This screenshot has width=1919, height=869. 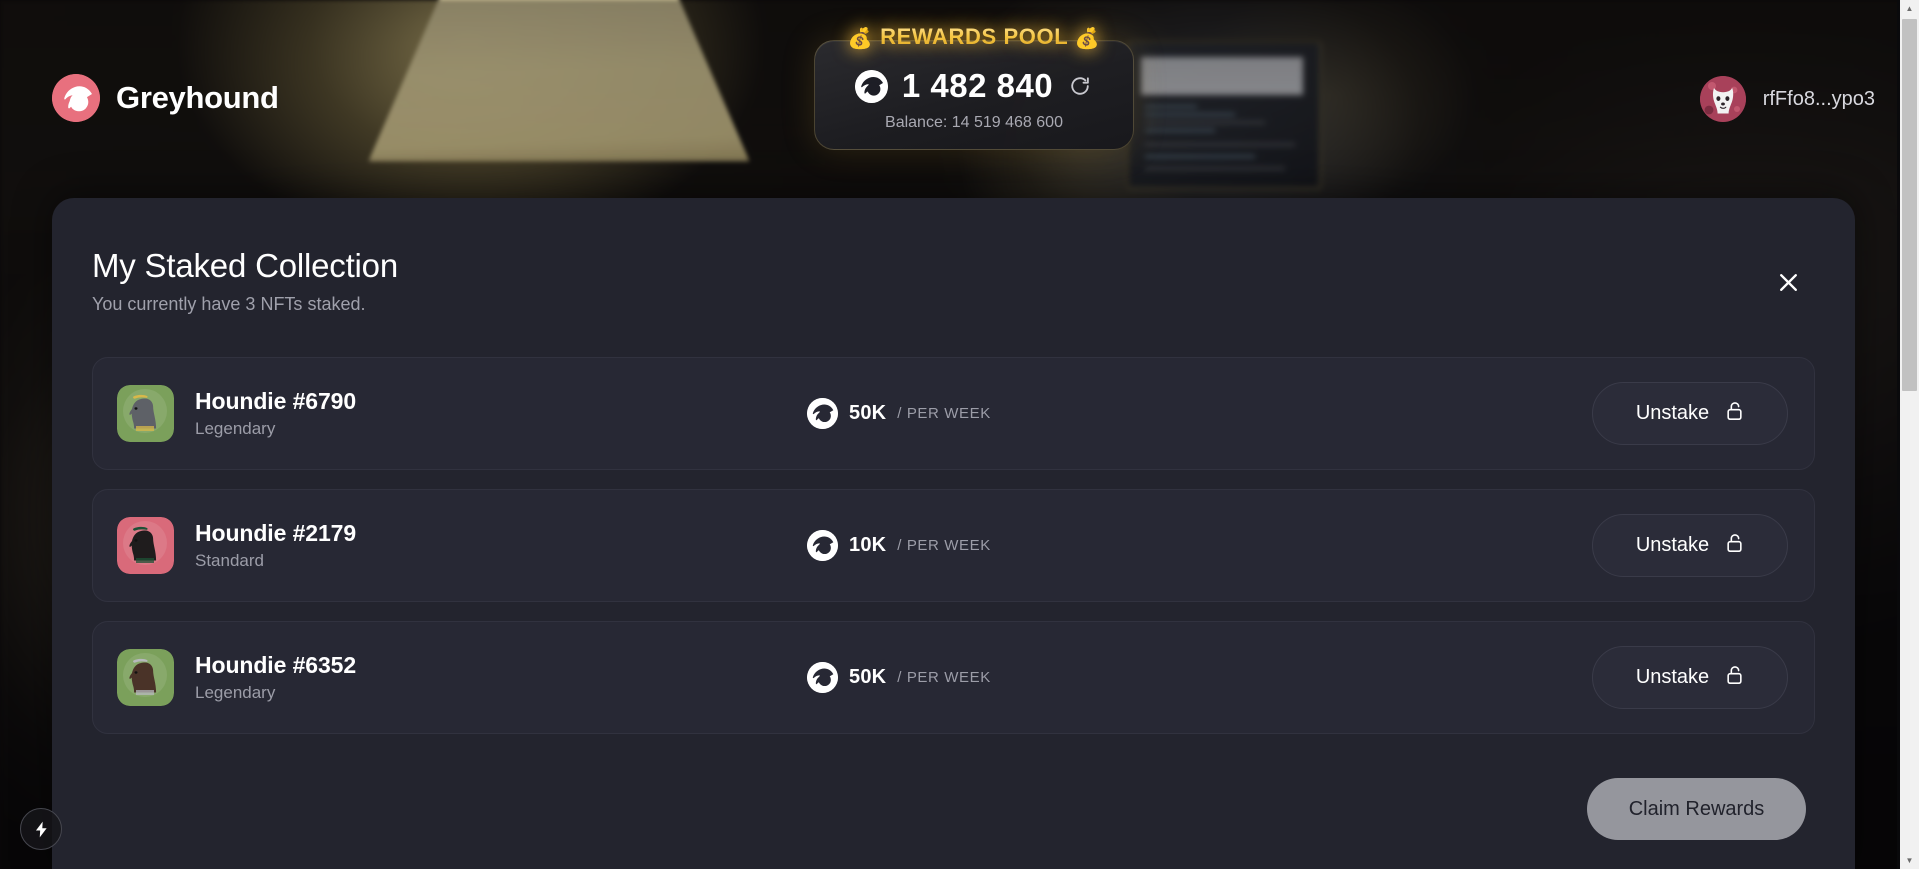 I want to click on panel-footer: Claim Rewards, so click(x=953, y=809).